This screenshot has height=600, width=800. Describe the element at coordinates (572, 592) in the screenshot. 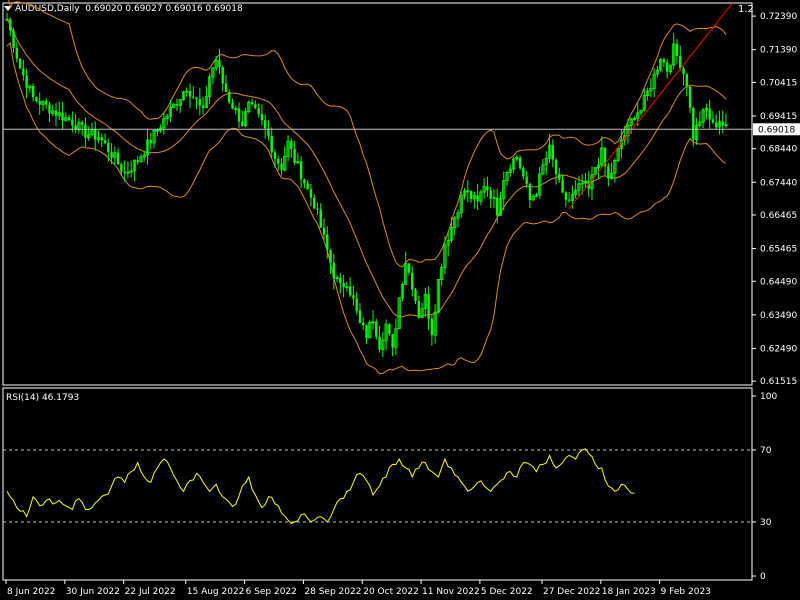

I see `time-tick-label: 27 Dec 2022` at that location.